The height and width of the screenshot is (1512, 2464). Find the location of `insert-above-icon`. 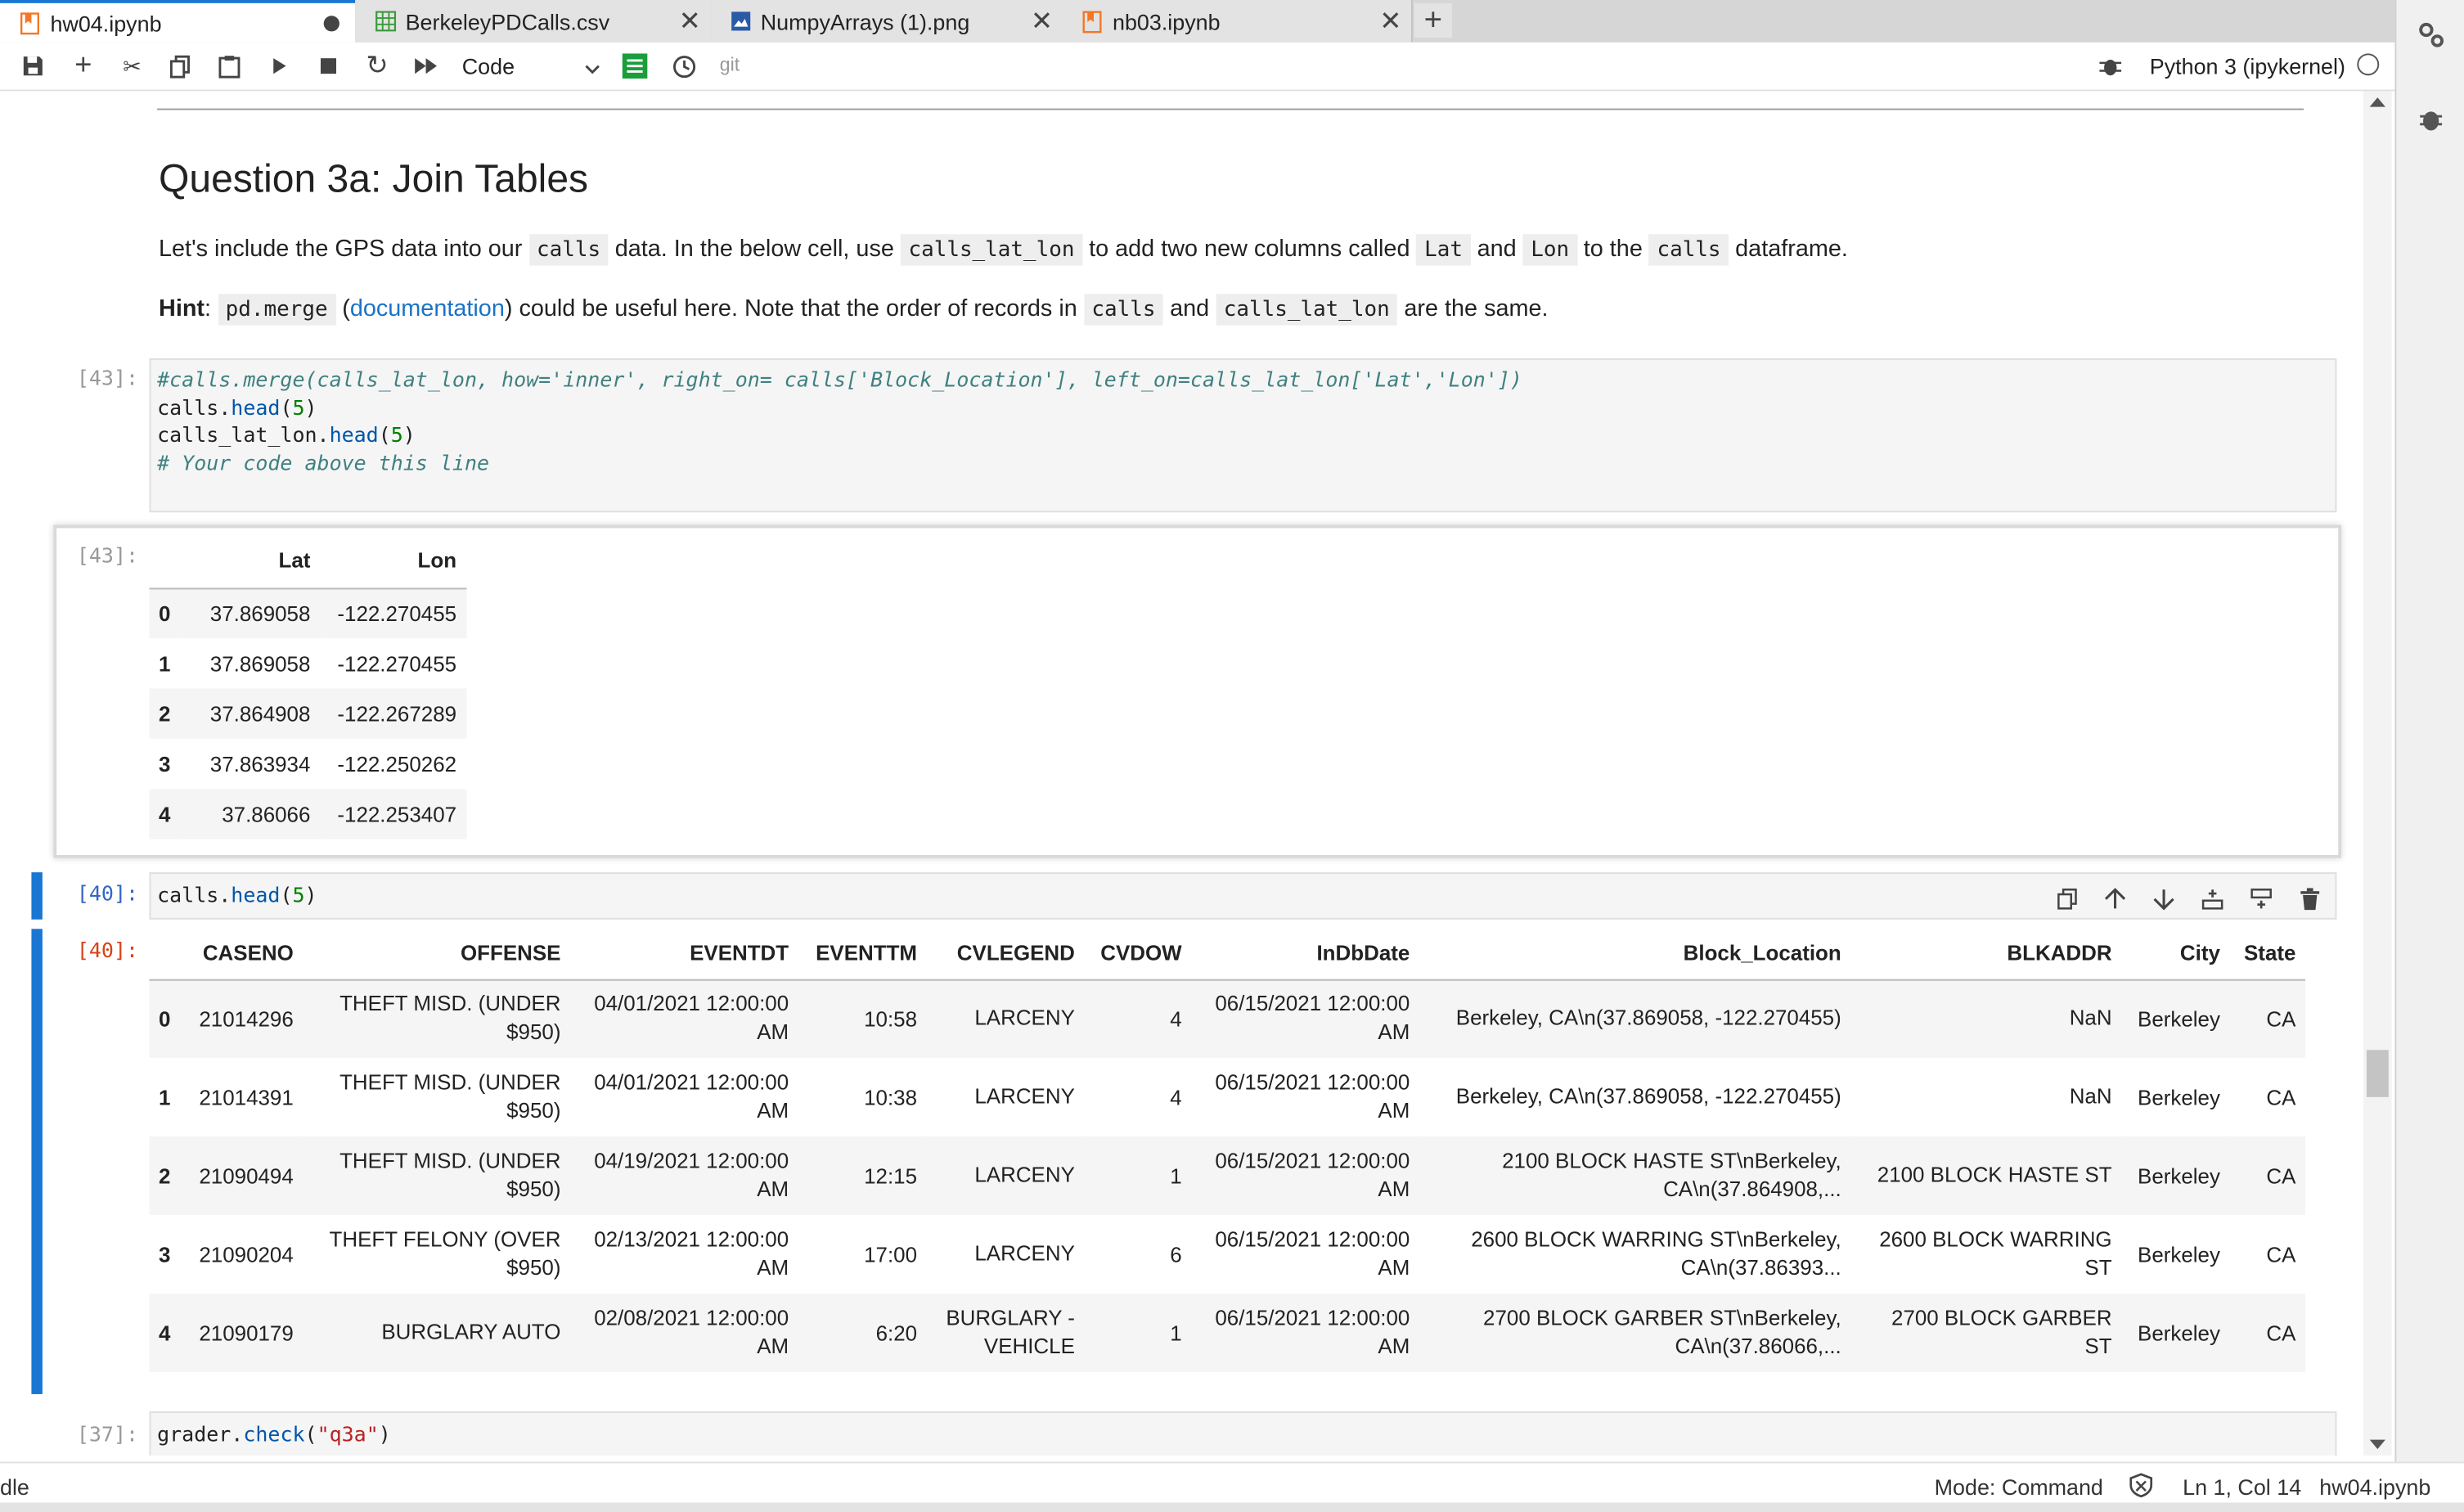

insert-above-icon is located at coordinates (2212, 899).